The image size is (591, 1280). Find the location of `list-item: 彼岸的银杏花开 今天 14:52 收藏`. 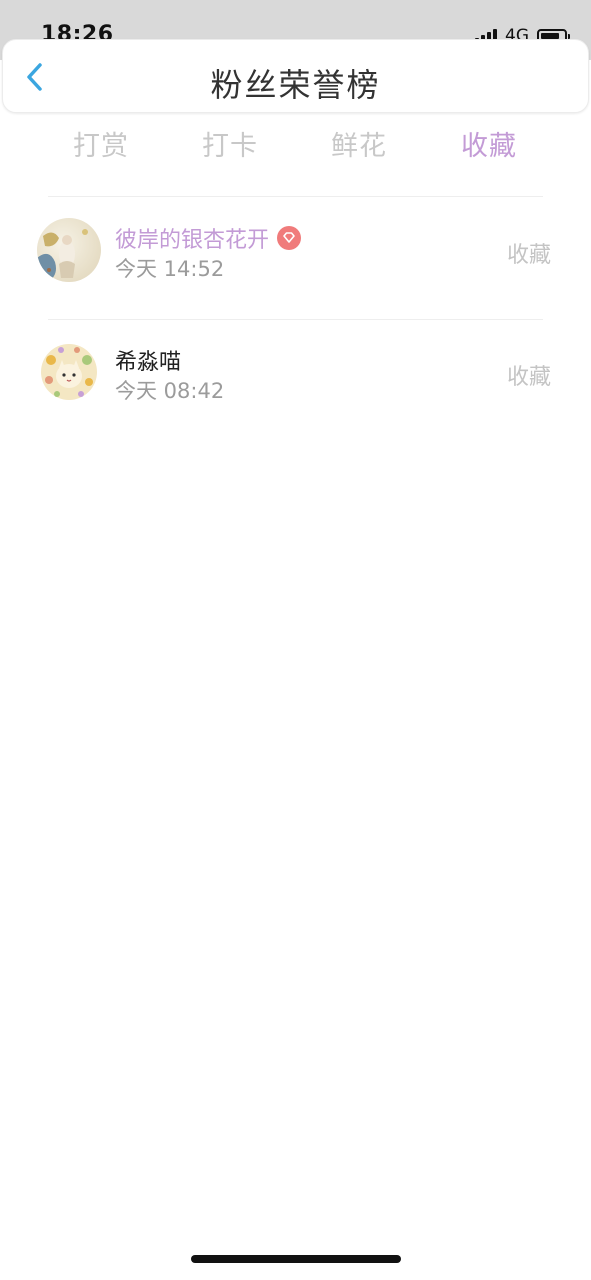

list-item: 彼岸的银杏花开 今天 14:52 收藏 is located at coordinates (295, 250).